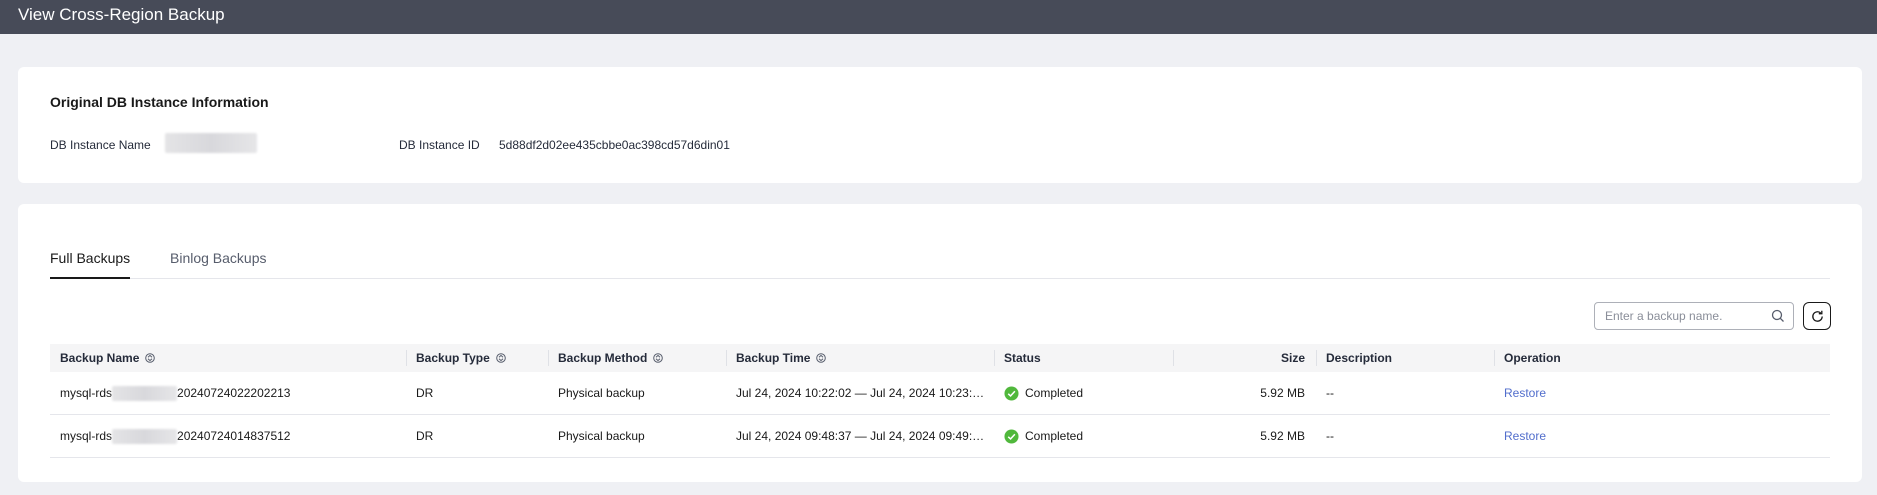 Image resolution: width=1877 pixels, height=495 pixels. I want to click on tab-binlog-backups: Binlog Backups, so click(218, 264).